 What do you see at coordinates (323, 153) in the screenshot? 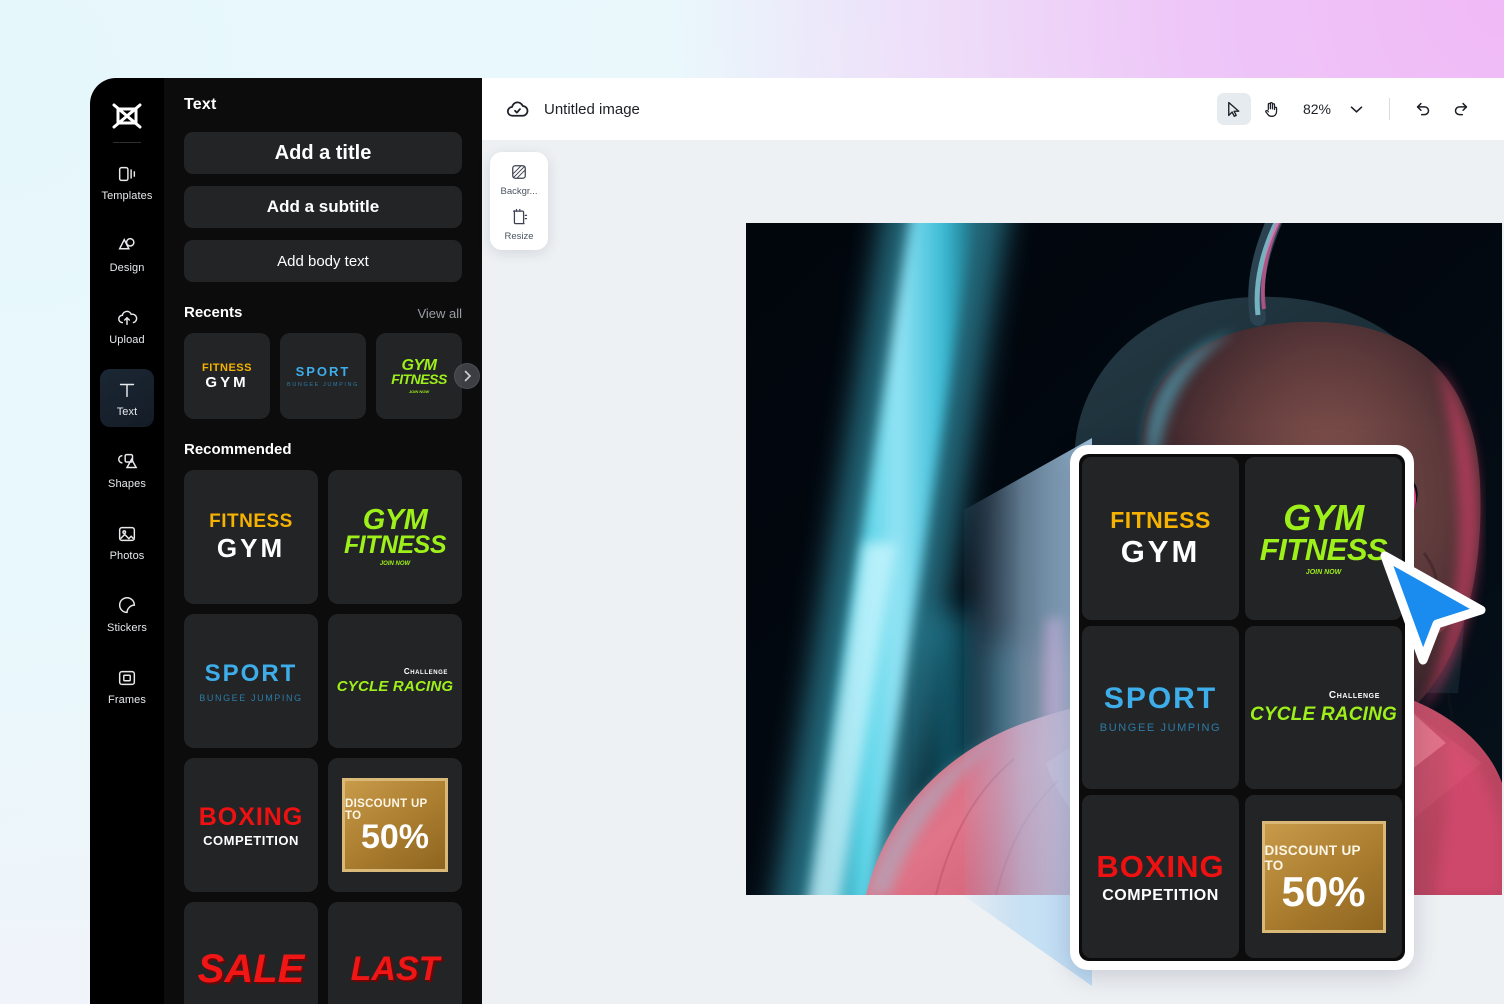
I see `add-a-title-button: Add a title` at bounding box center [323, 153].